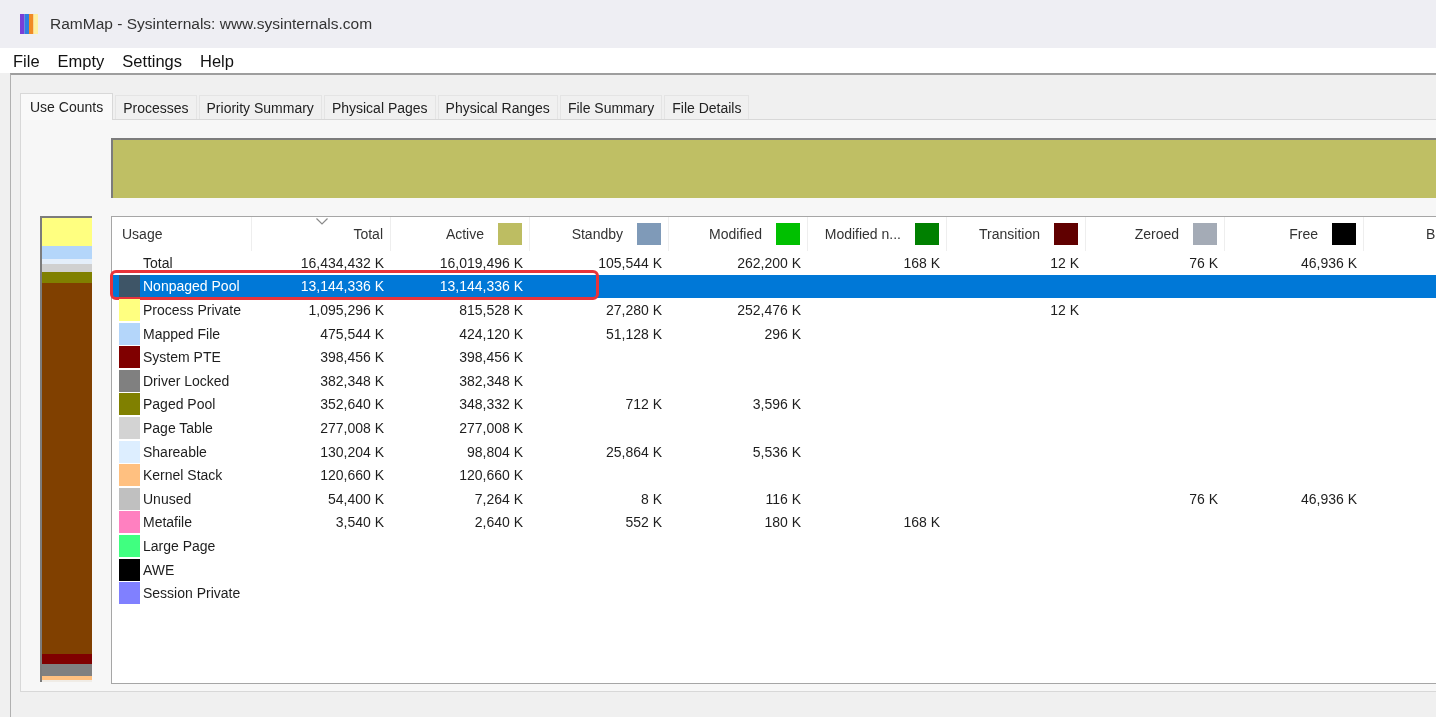 Image resolution: width=1436 pixels, height=717 pixels. I want to click on table-cell: Unused, so click(167, 498).